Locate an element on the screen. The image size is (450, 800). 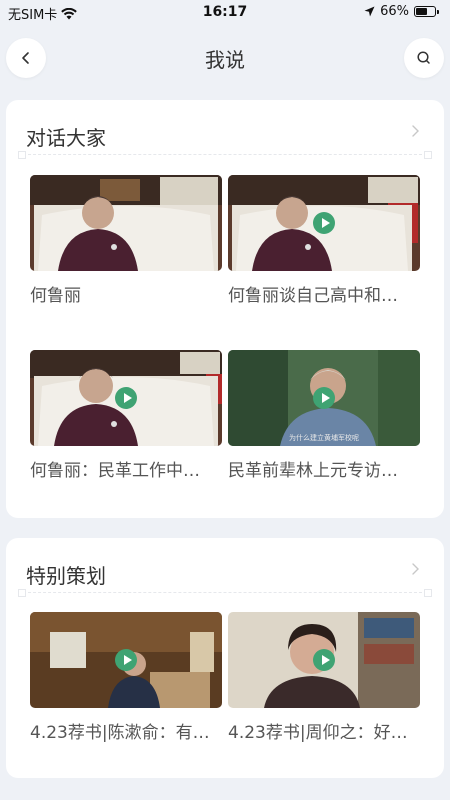
status-right: 66% is located at coordinates (401, 11).